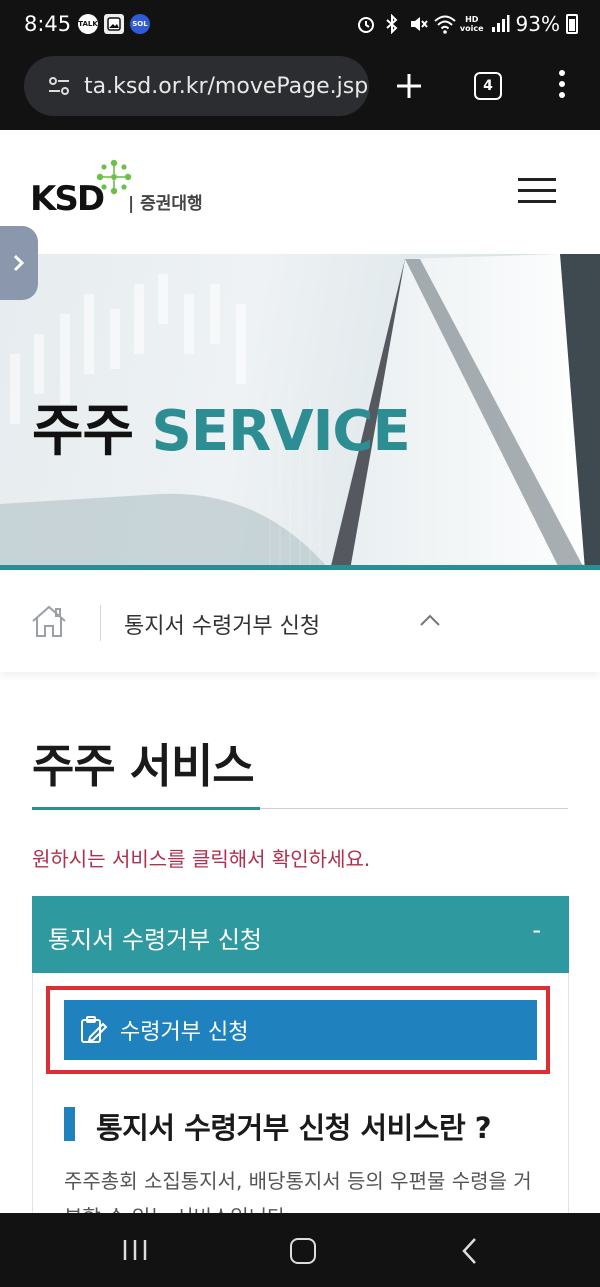  Describe the element at coordinates (572, 24) in the screenshot. I see `battery-icon` at that location.